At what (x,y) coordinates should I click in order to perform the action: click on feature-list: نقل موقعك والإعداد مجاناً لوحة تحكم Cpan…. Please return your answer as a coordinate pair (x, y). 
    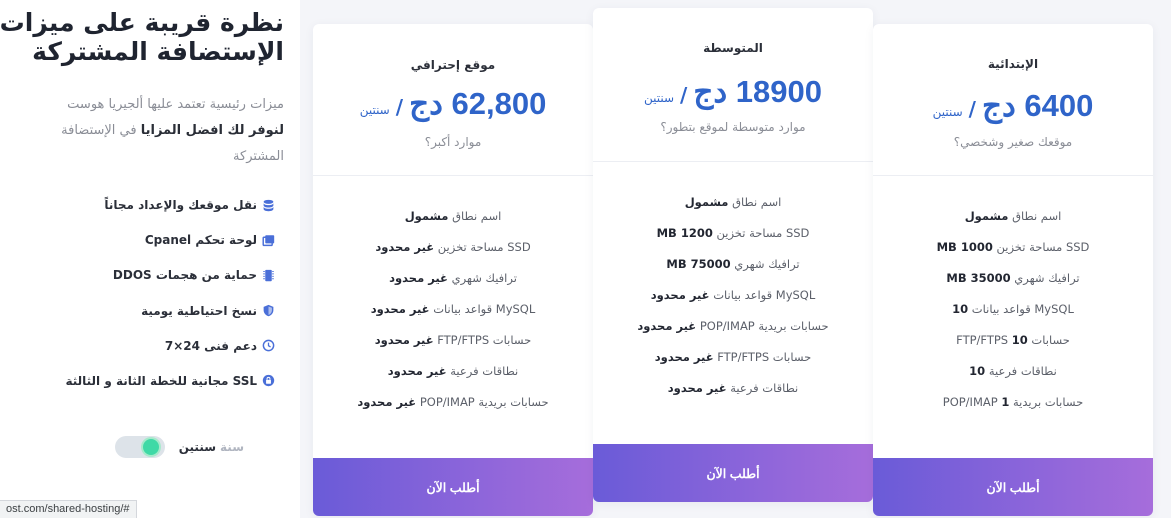
    Looking at the image, I should click on (170, 301).